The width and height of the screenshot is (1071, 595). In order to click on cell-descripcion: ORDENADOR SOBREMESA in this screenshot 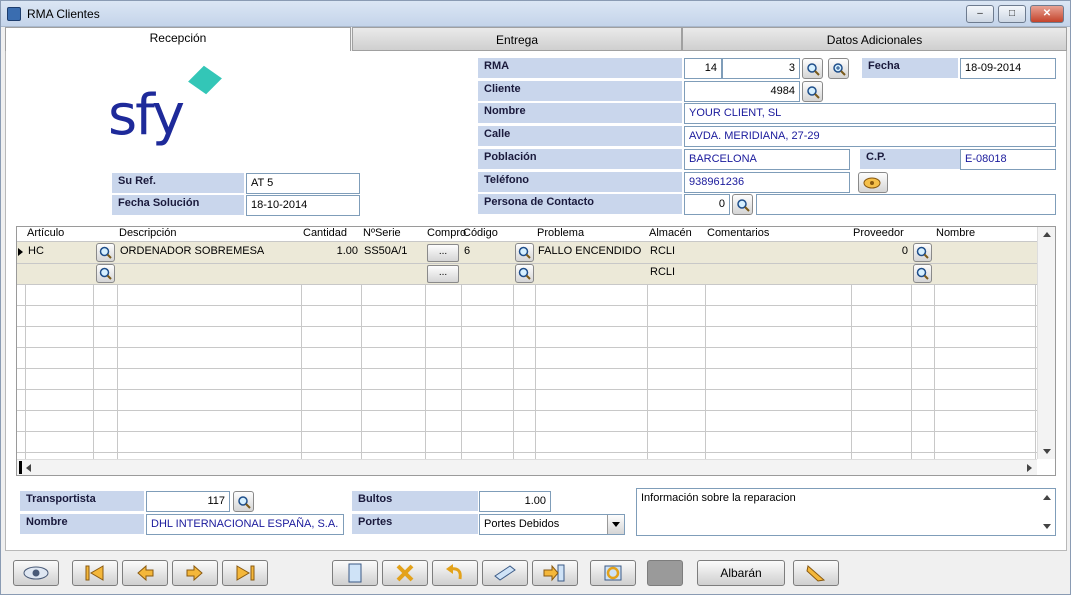, I will do `click(209, 252)`.